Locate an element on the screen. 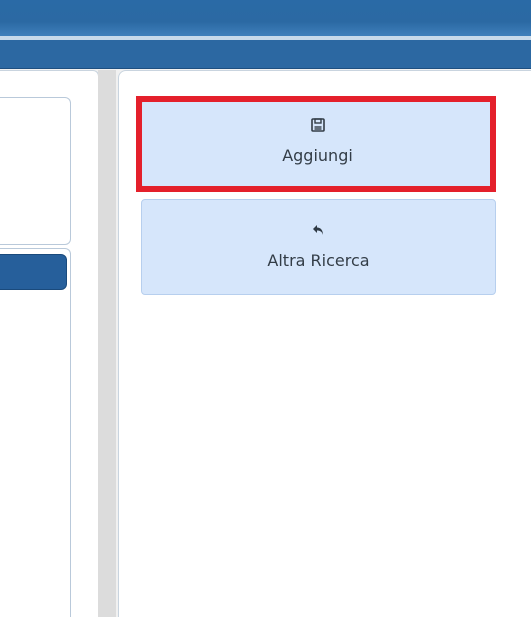 The width and height of the screenshot is (531, 617). new-search-button-label: Altra Ricerca is located at coordinates (318, 260).